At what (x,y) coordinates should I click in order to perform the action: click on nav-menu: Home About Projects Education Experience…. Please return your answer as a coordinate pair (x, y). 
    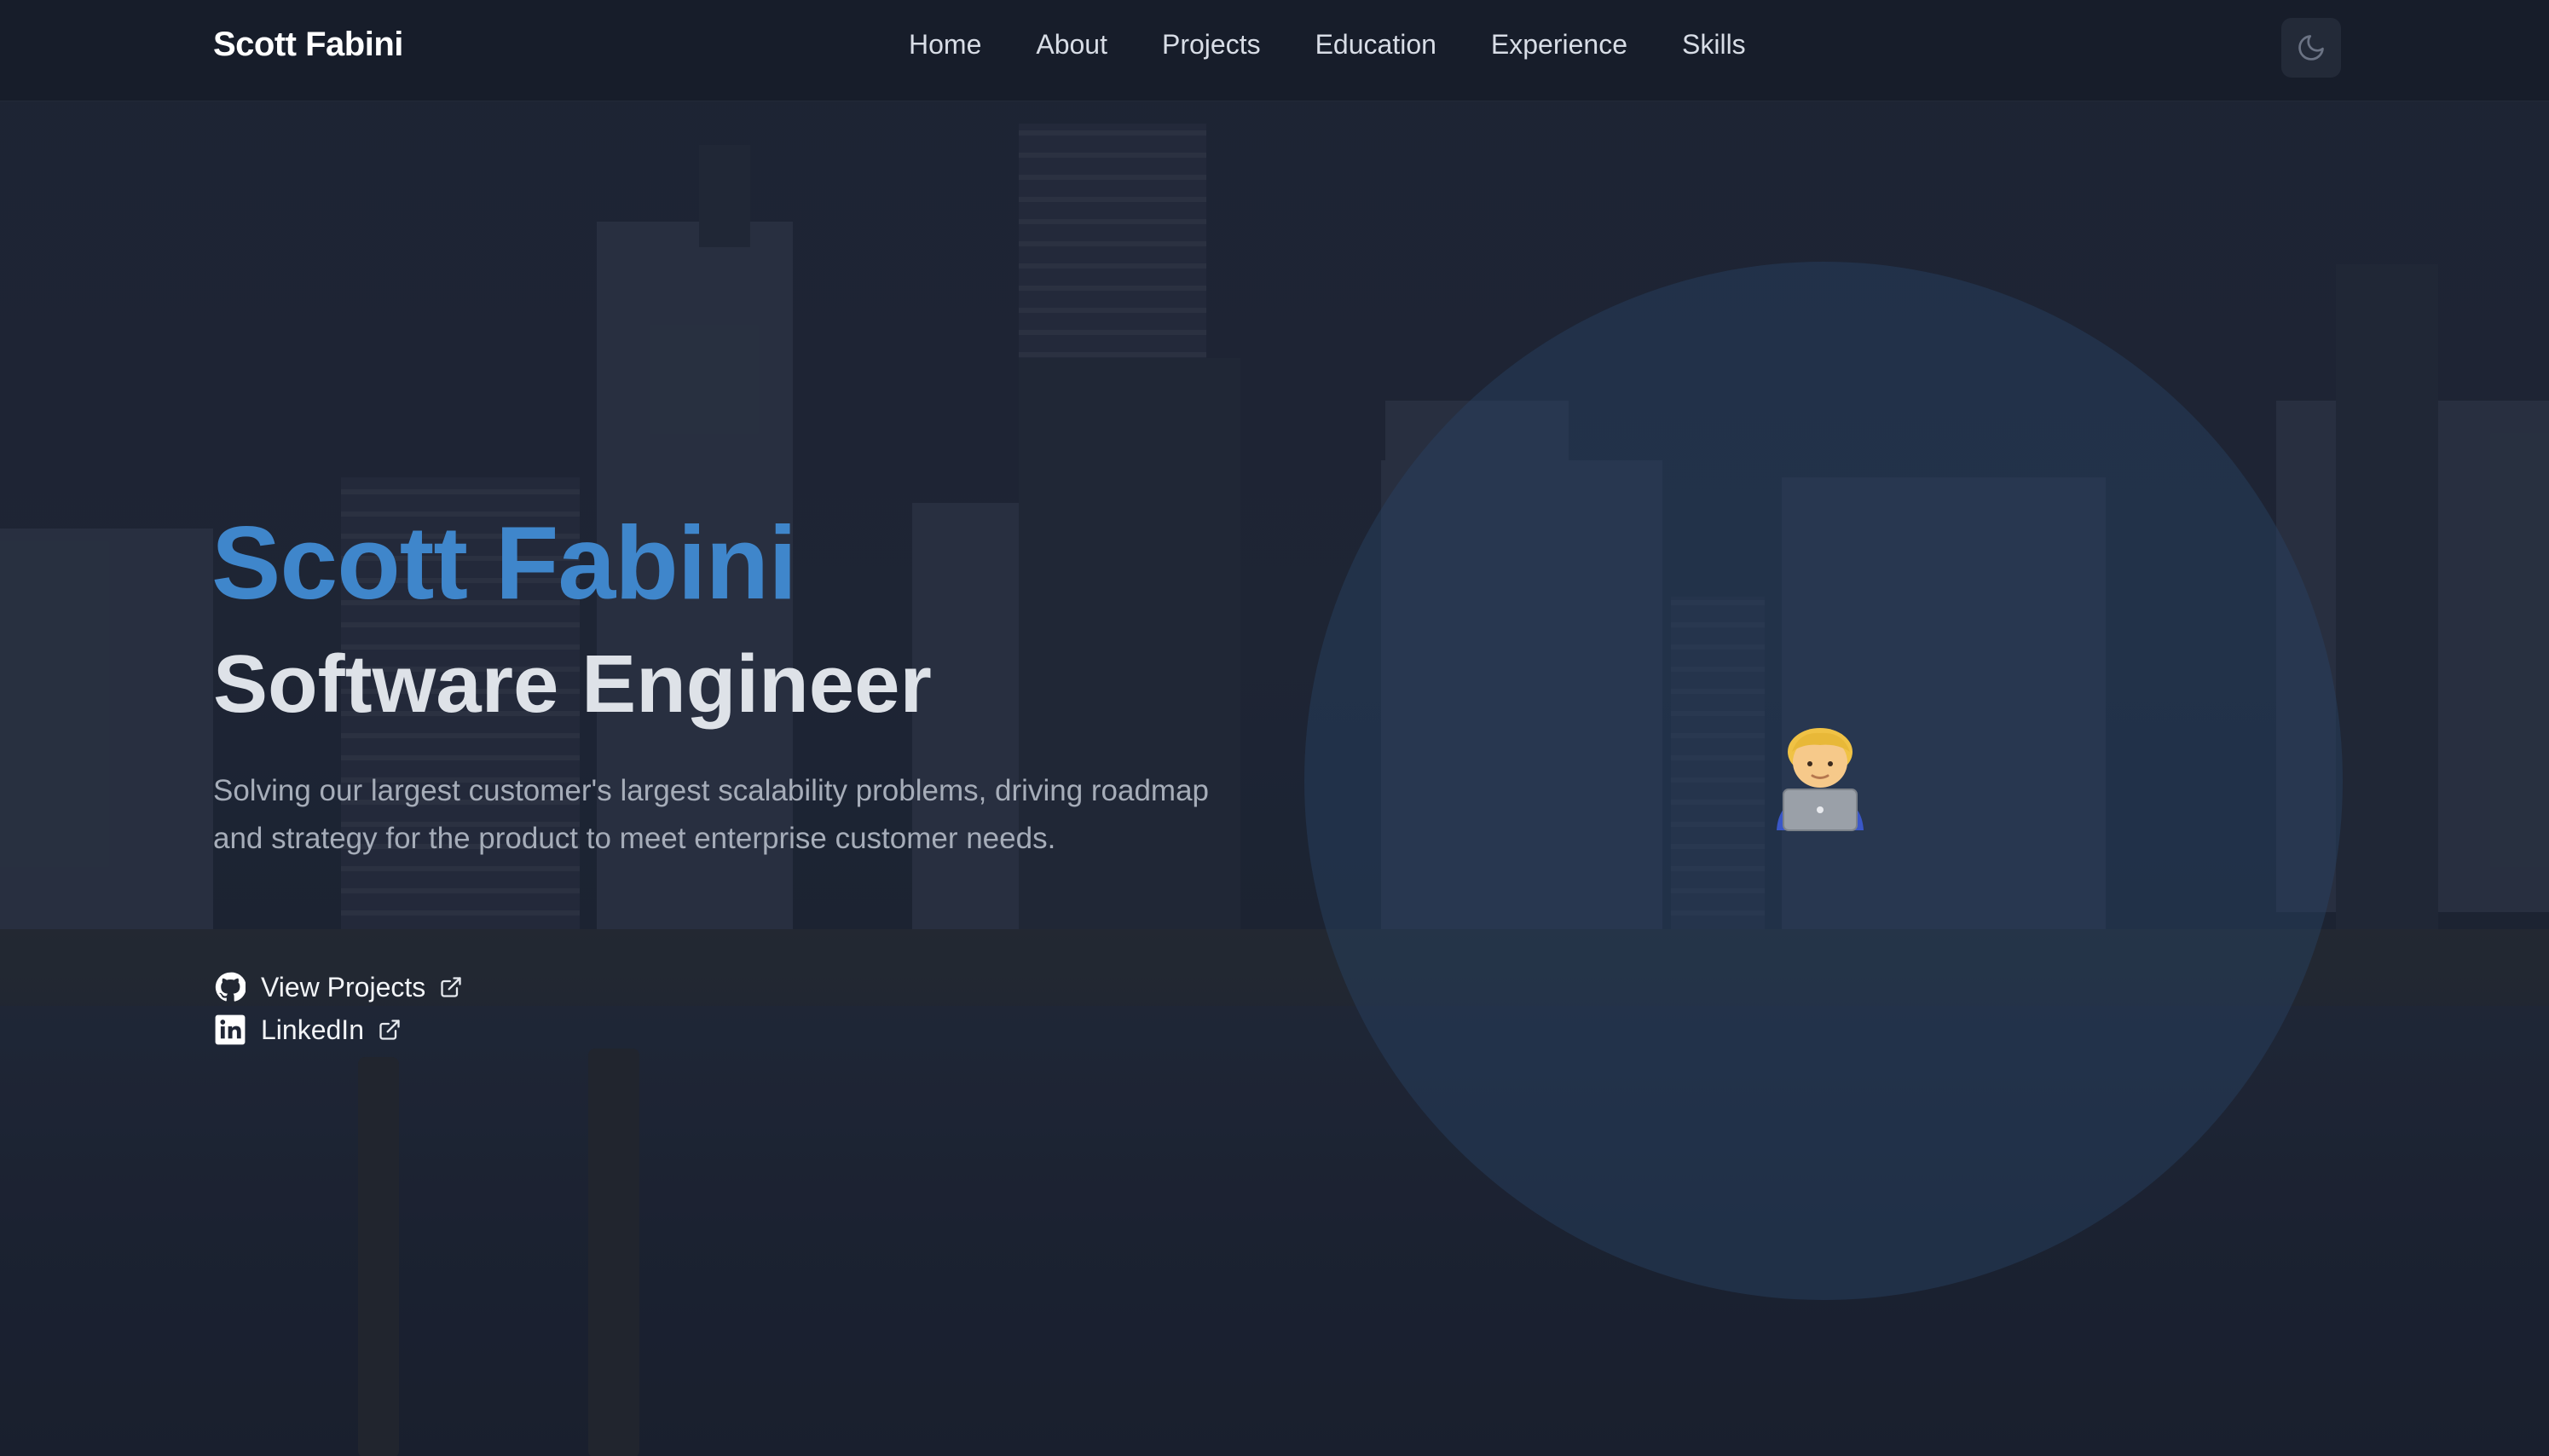
    Looking at the image, I should click on (1328, 45).